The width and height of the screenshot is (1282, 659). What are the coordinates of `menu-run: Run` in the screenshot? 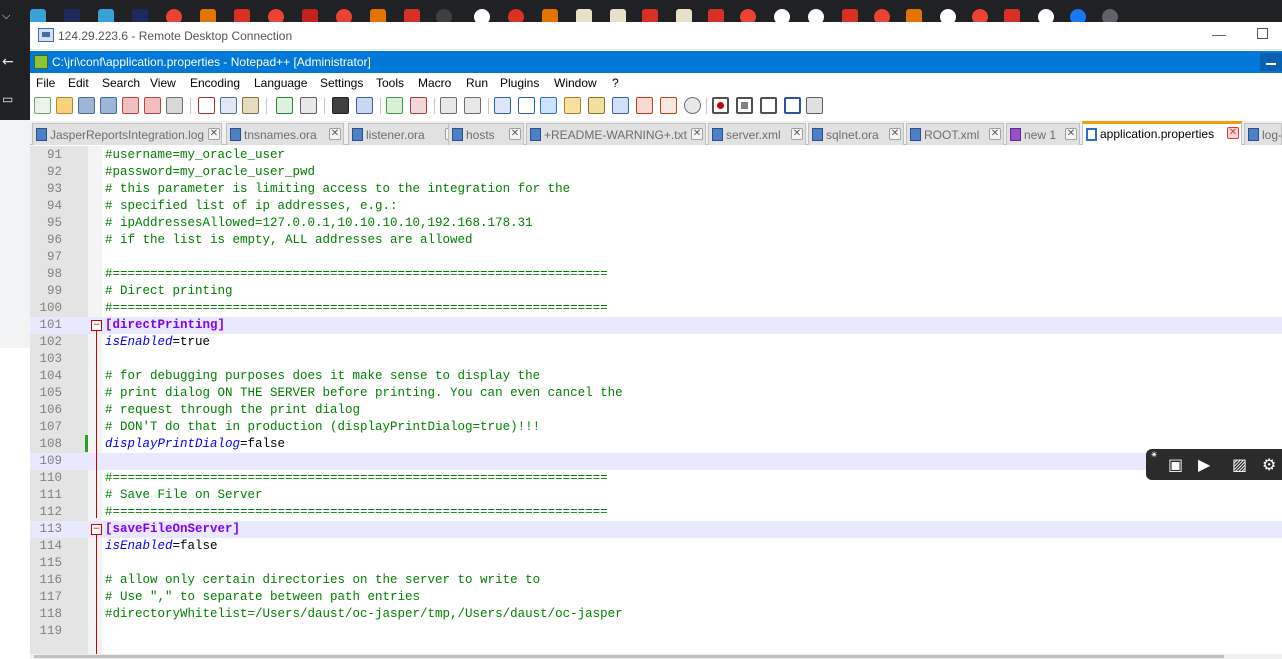 It's located at (477, 83).